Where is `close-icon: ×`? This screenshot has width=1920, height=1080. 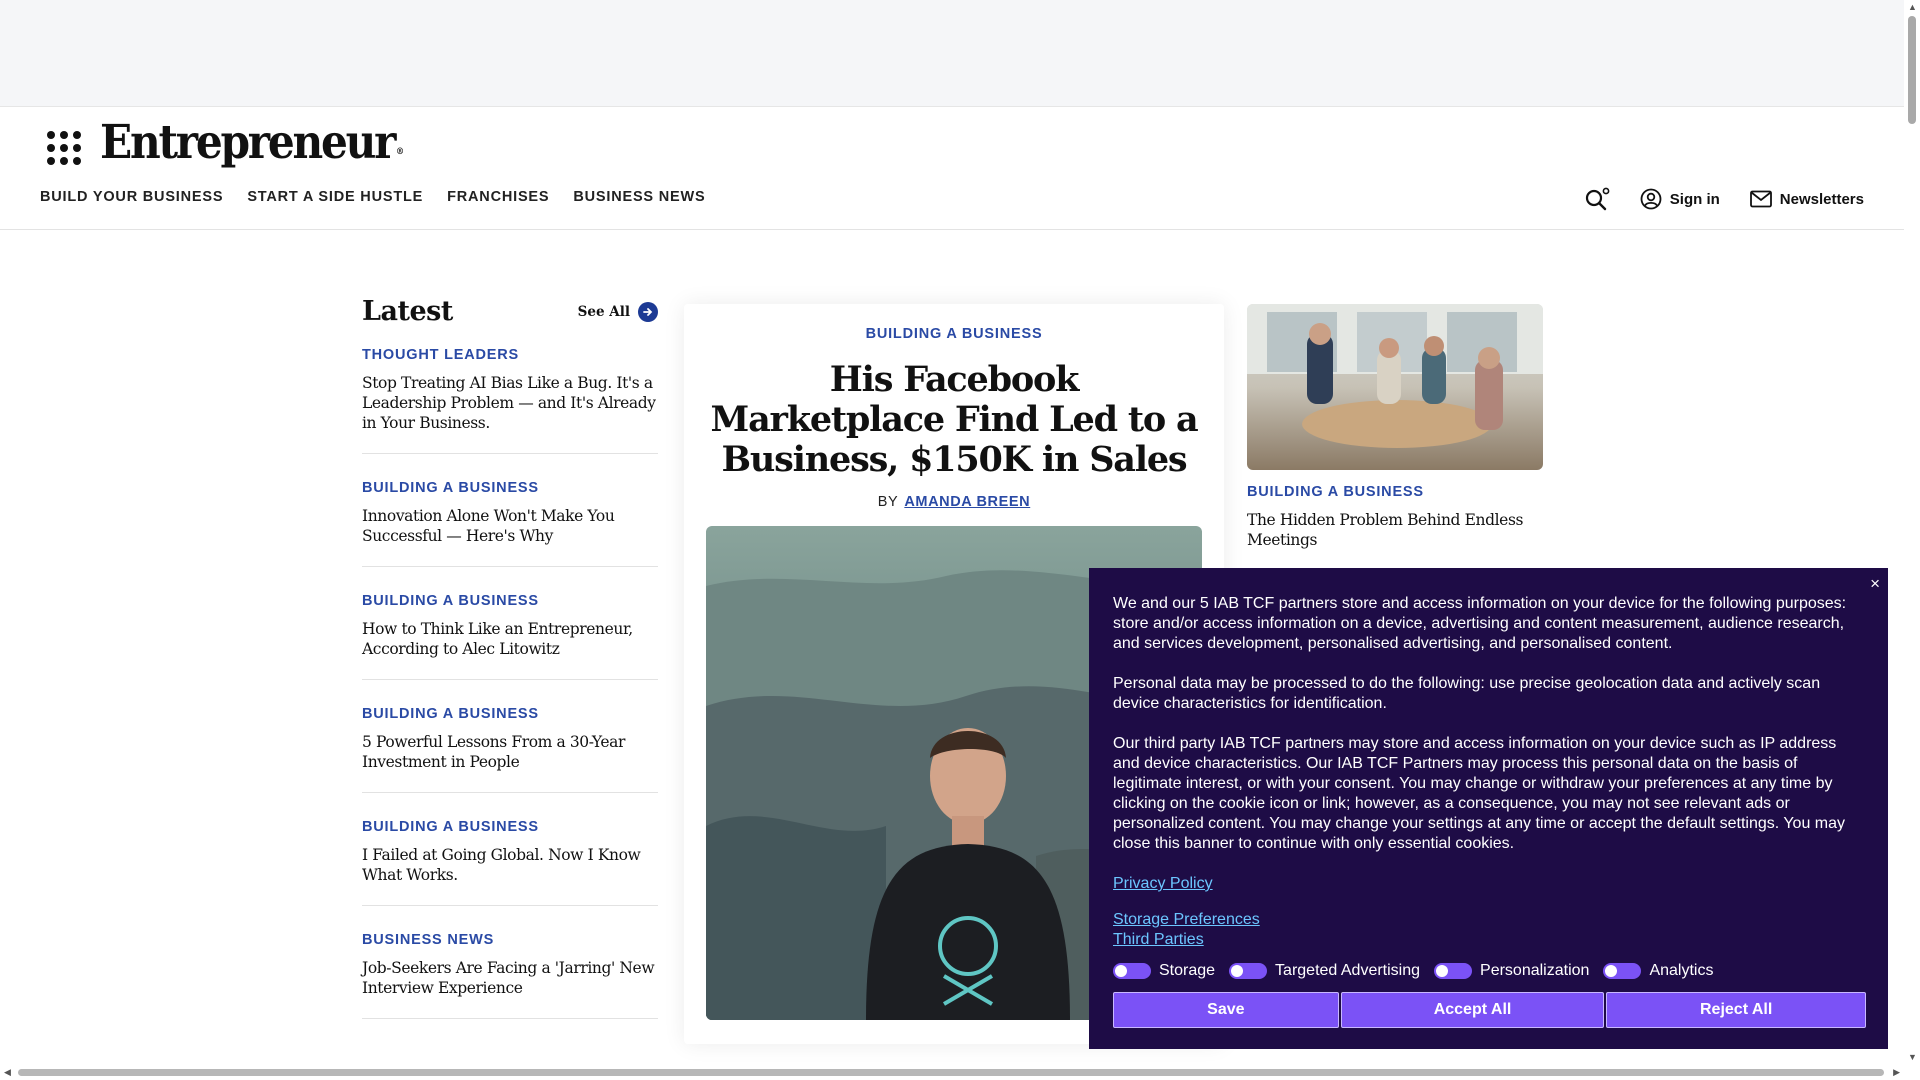
close-icon: × is located at coordinates (1875, 584).